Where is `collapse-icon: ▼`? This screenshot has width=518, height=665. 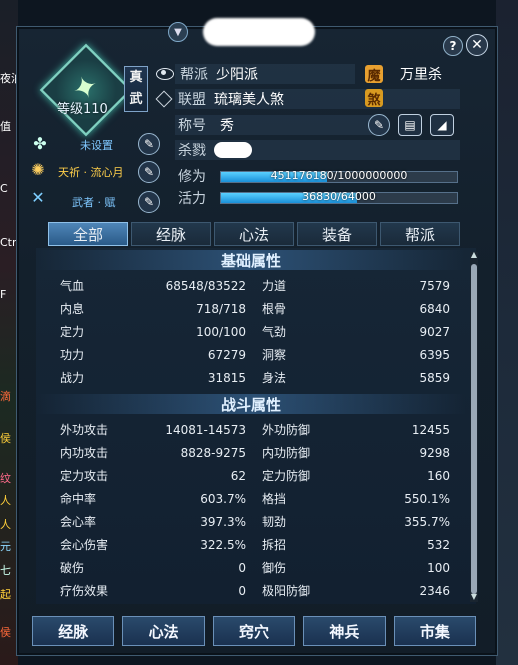
collapse-icon: ▼ is located at coordinates (178, 32).